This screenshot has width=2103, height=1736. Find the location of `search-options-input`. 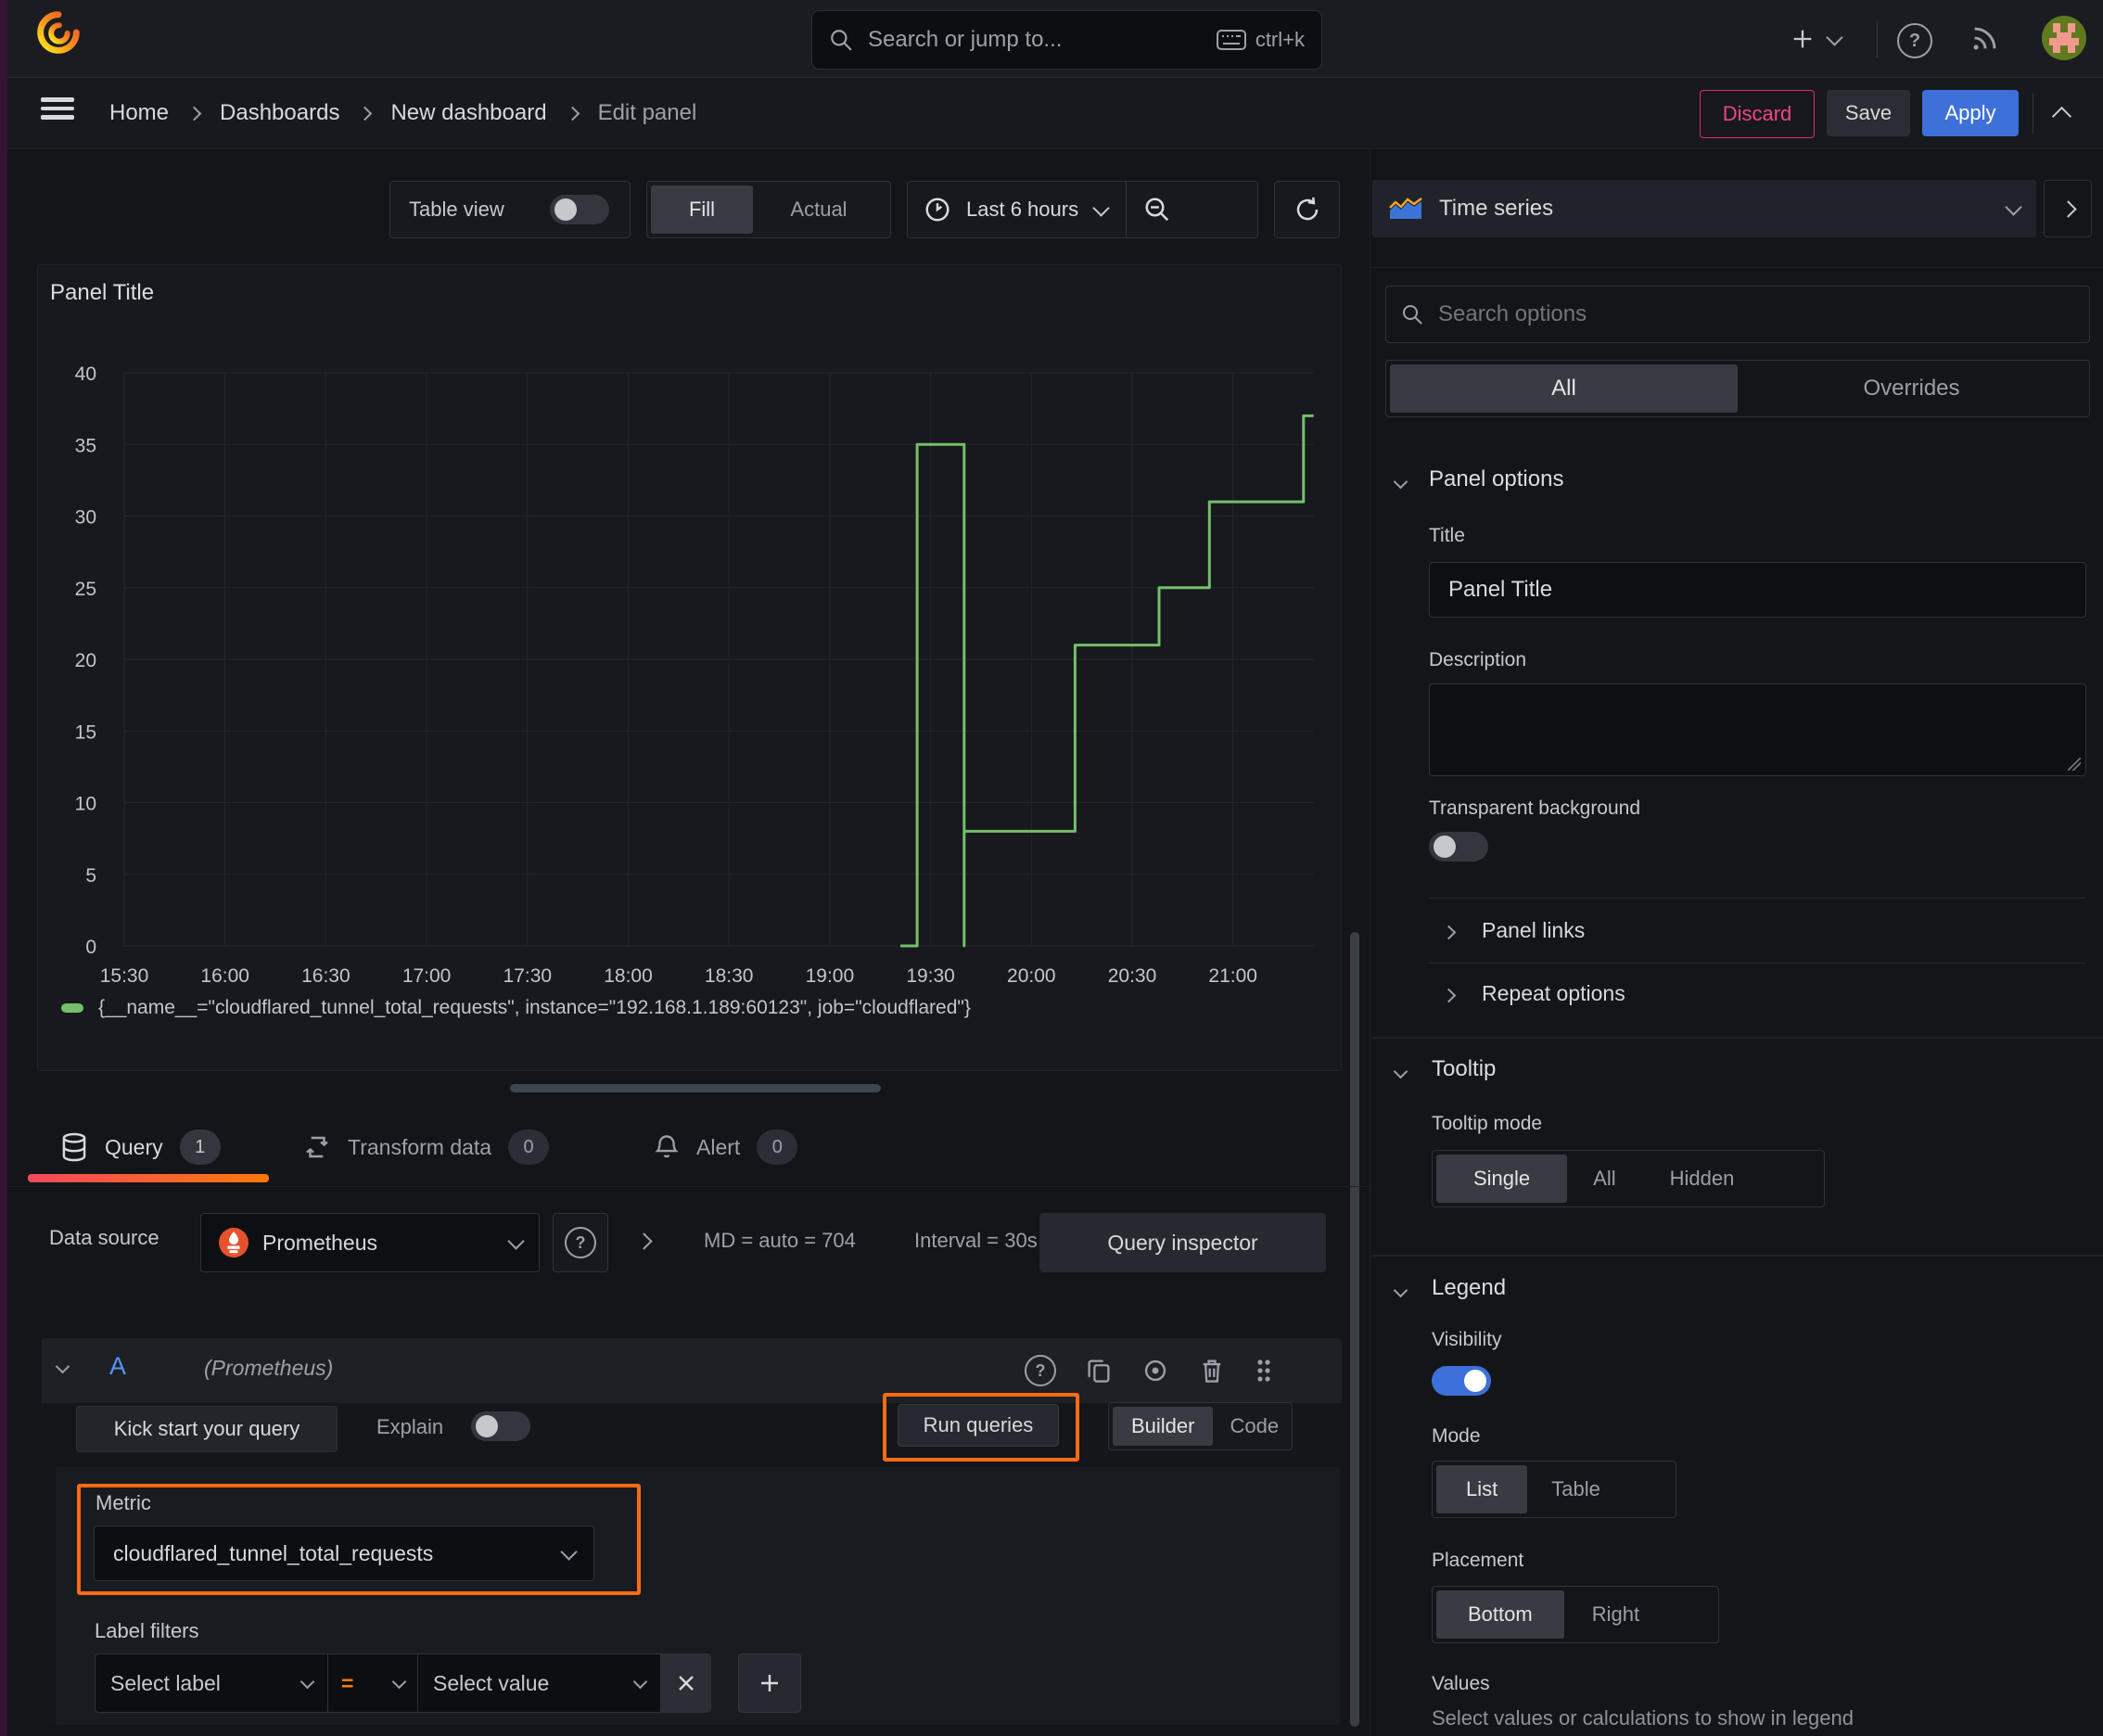

search-options-input is located at coordinates (1755, 314).